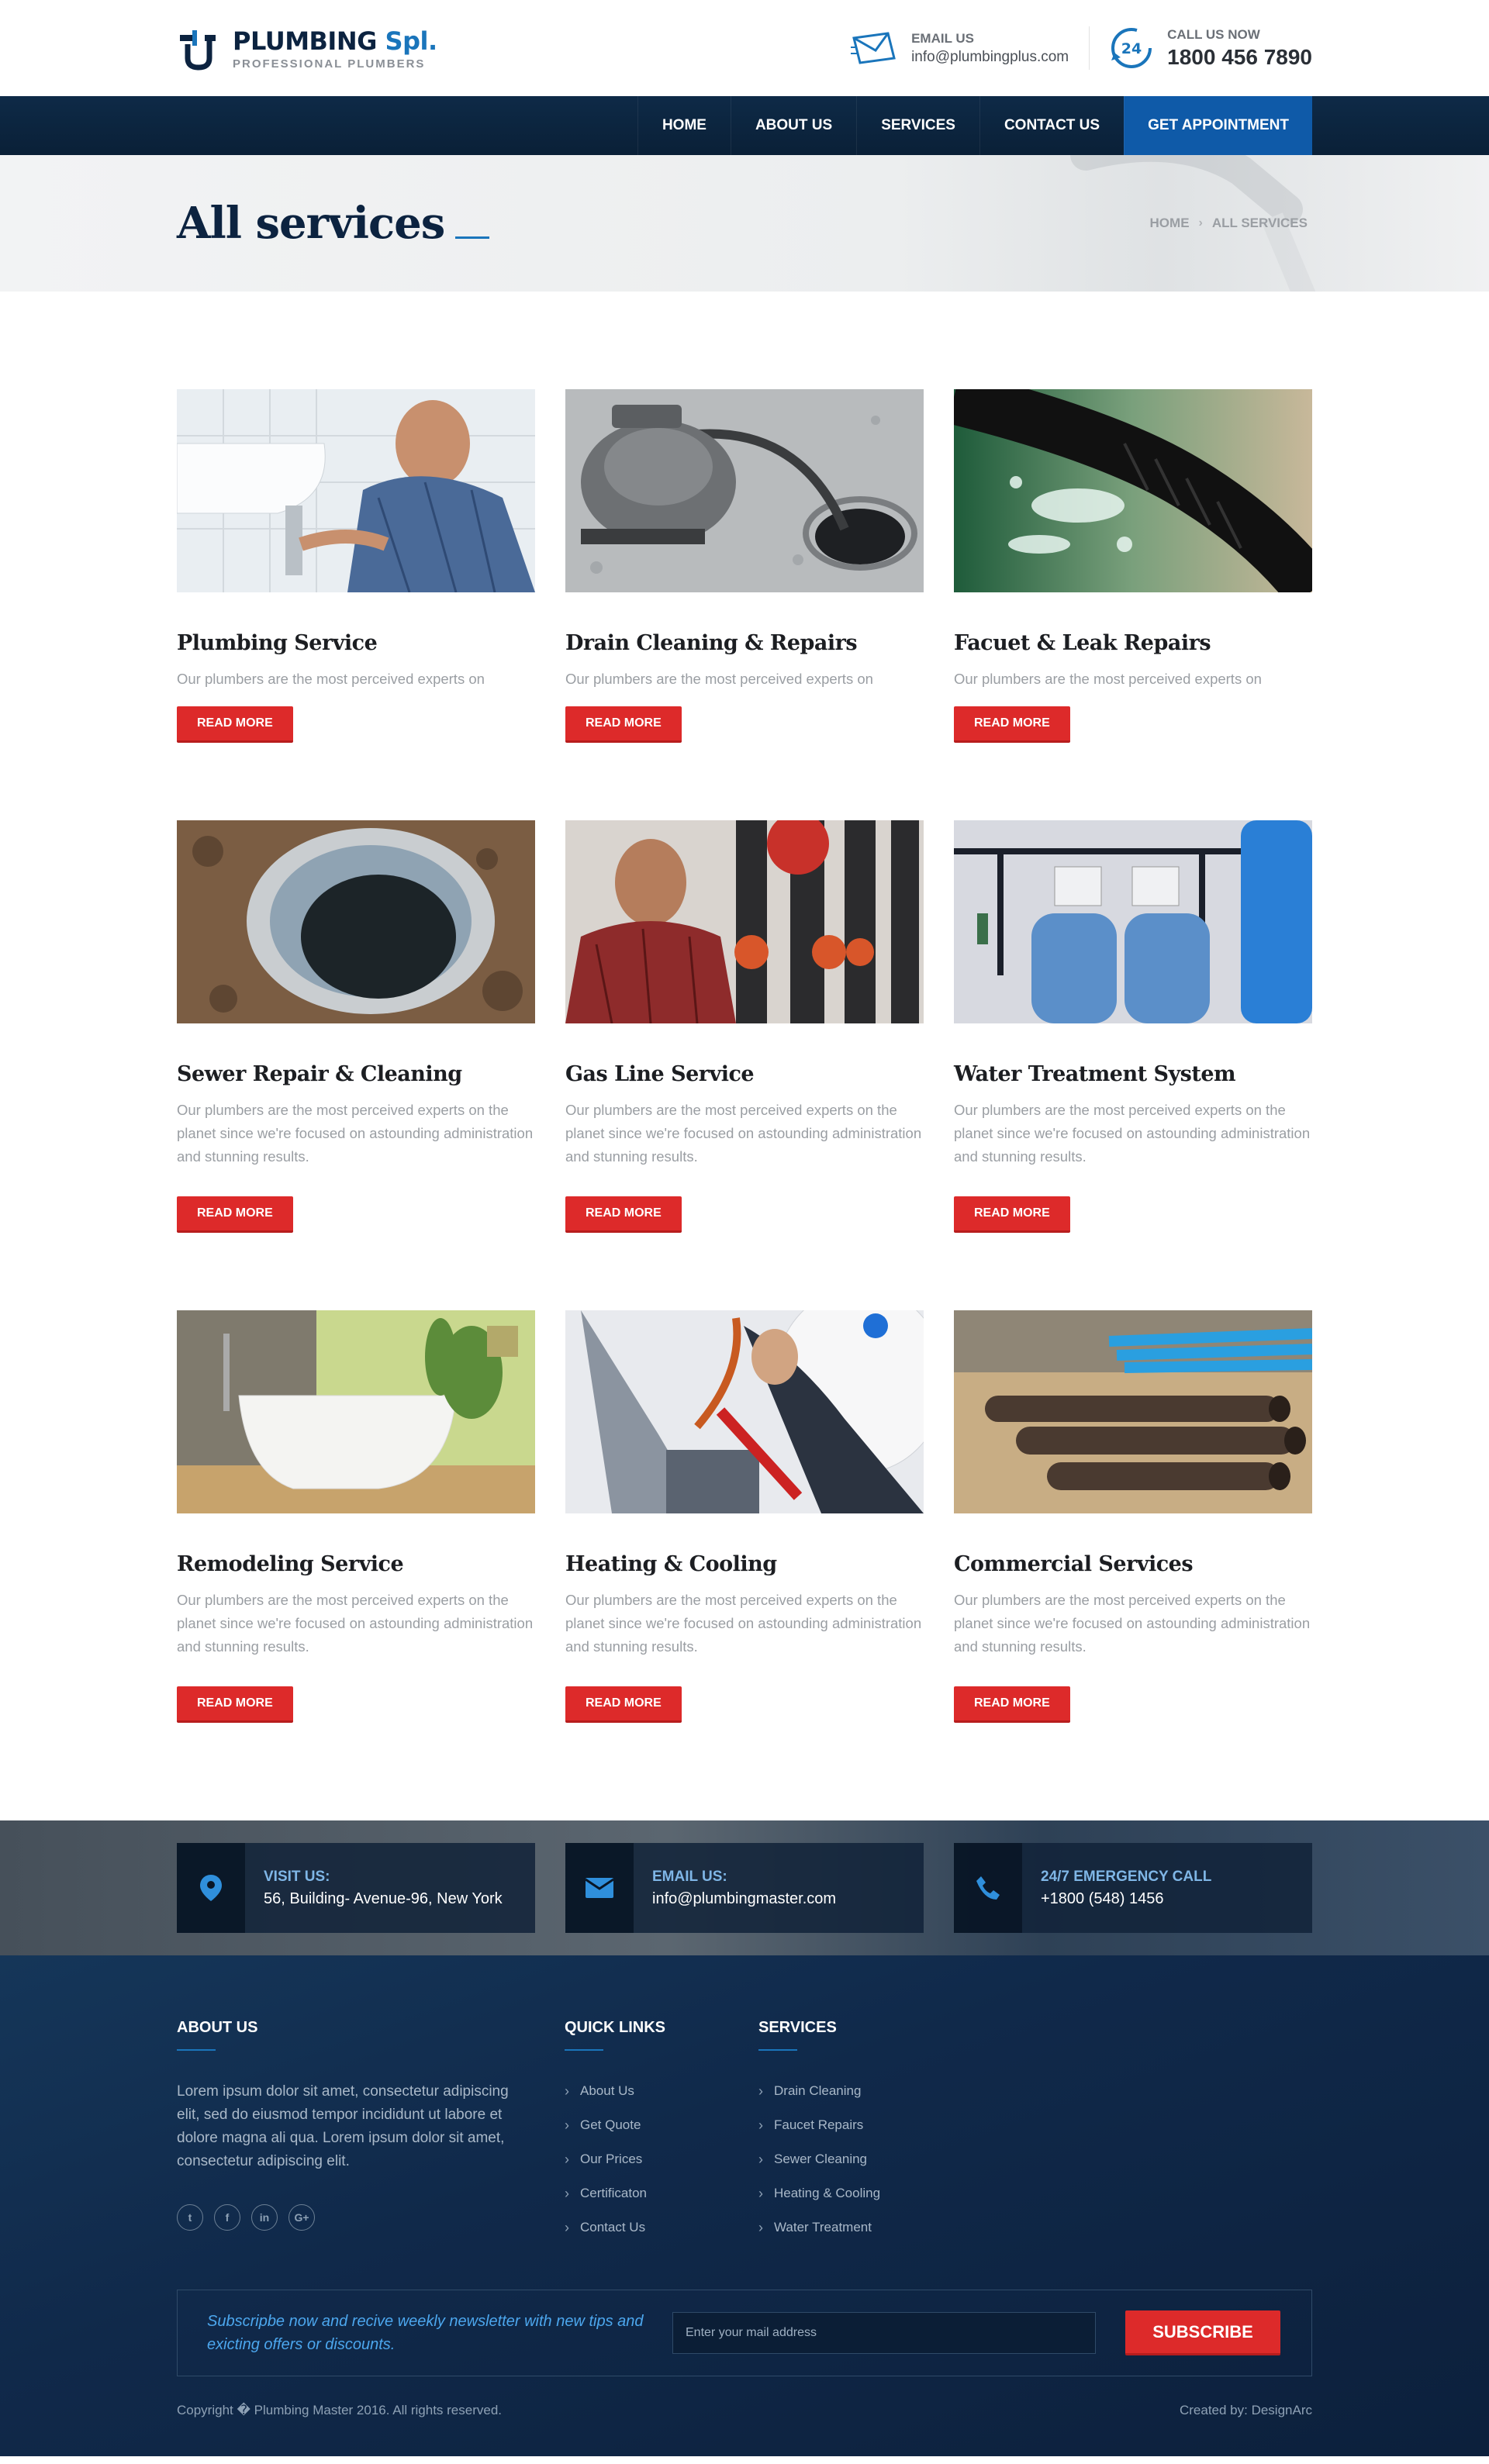  Describe the element at coordinates (671, 1564) in the screenshot. I see `service-title: Heating & Cooling` at that location.